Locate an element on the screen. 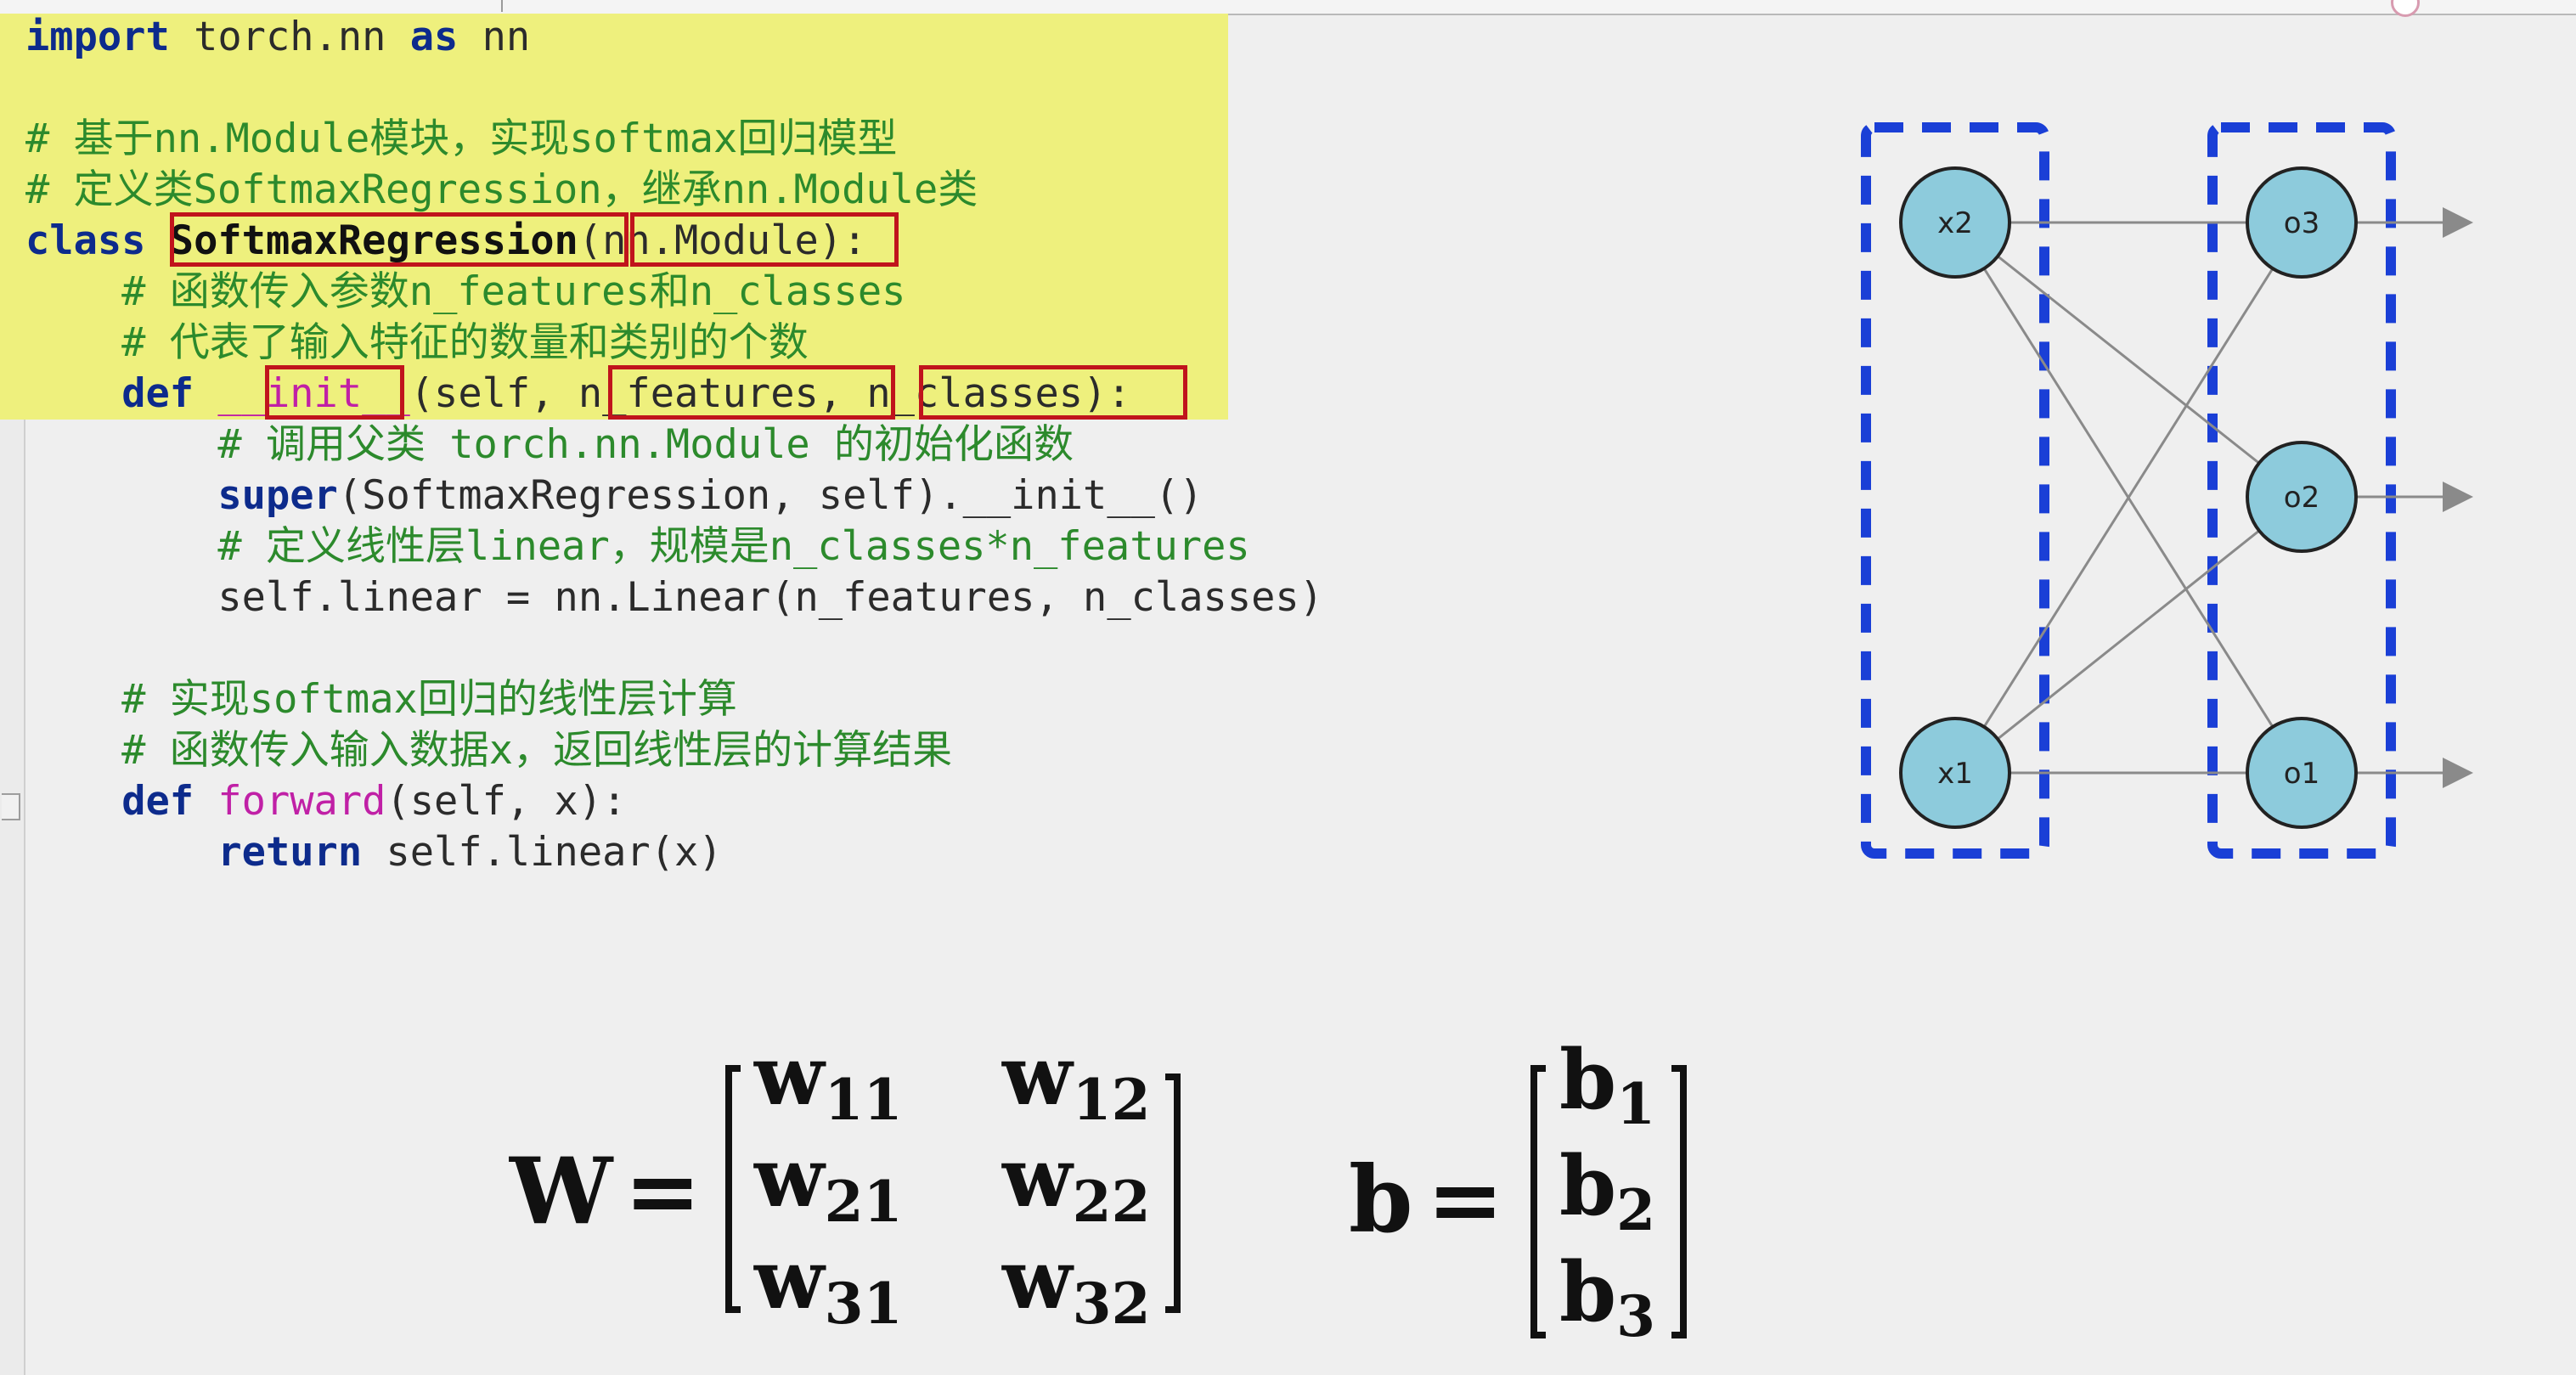 The width and height of the screenshot is (2576, 1375). matrix-entry: b1 is located at coordinates (1607, 1084).